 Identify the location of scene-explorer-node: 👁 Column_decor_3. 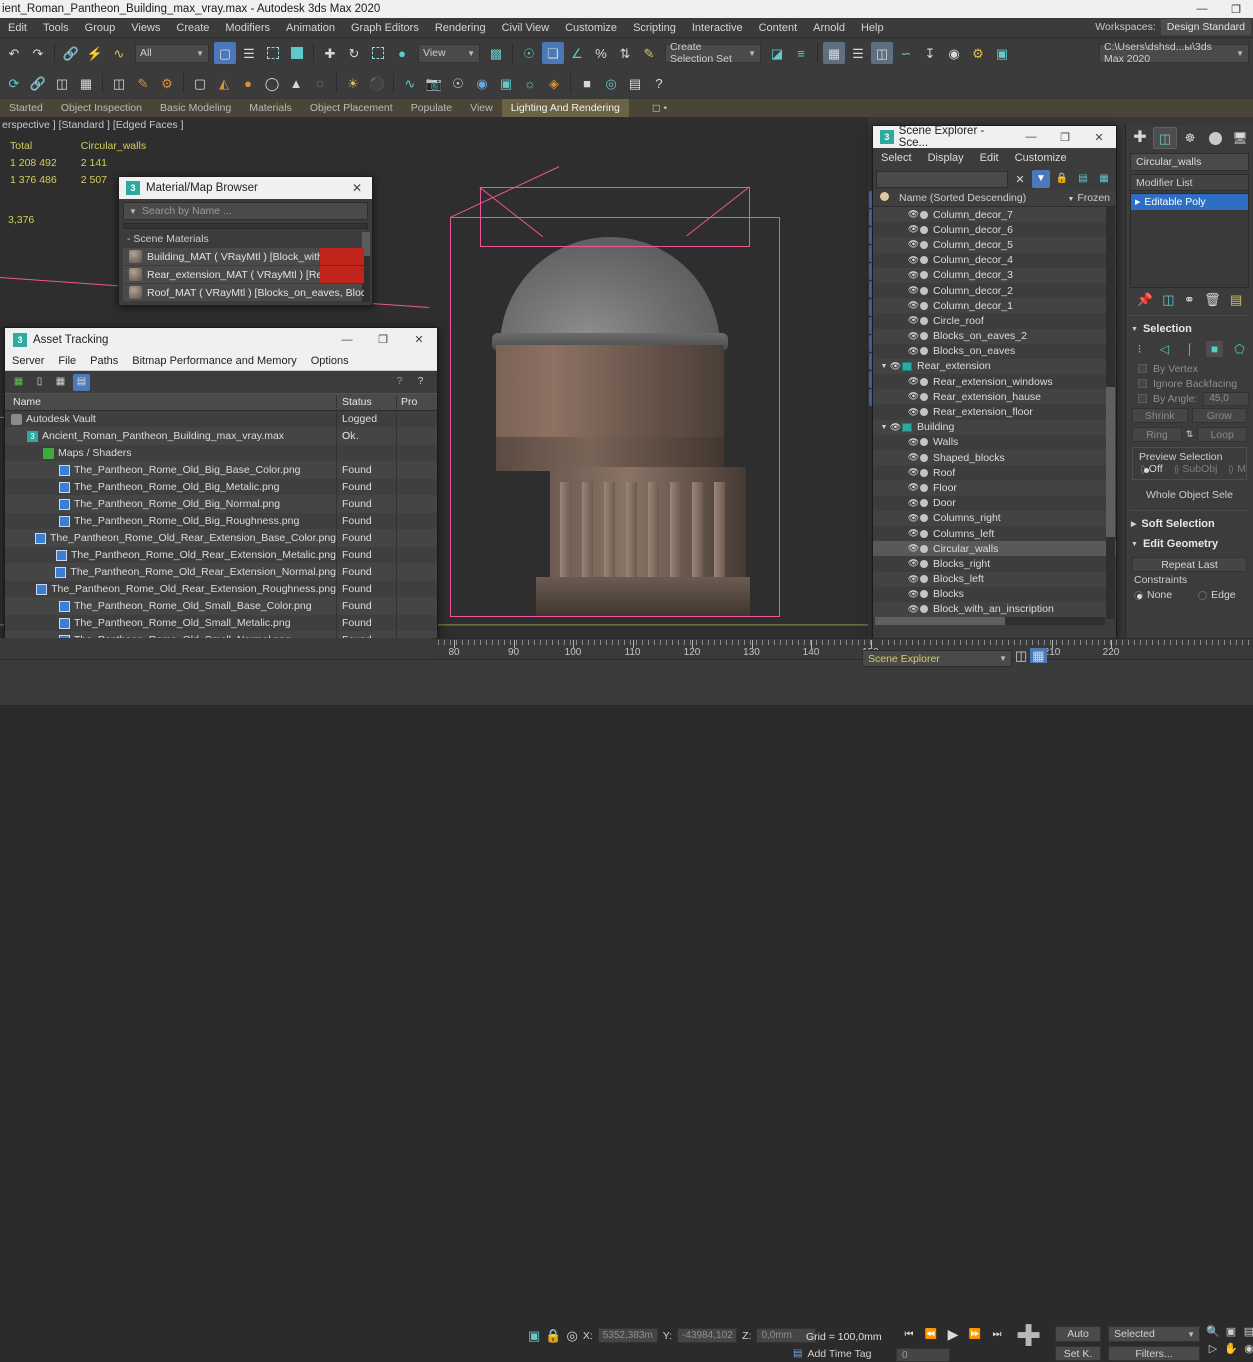
(994, 275).